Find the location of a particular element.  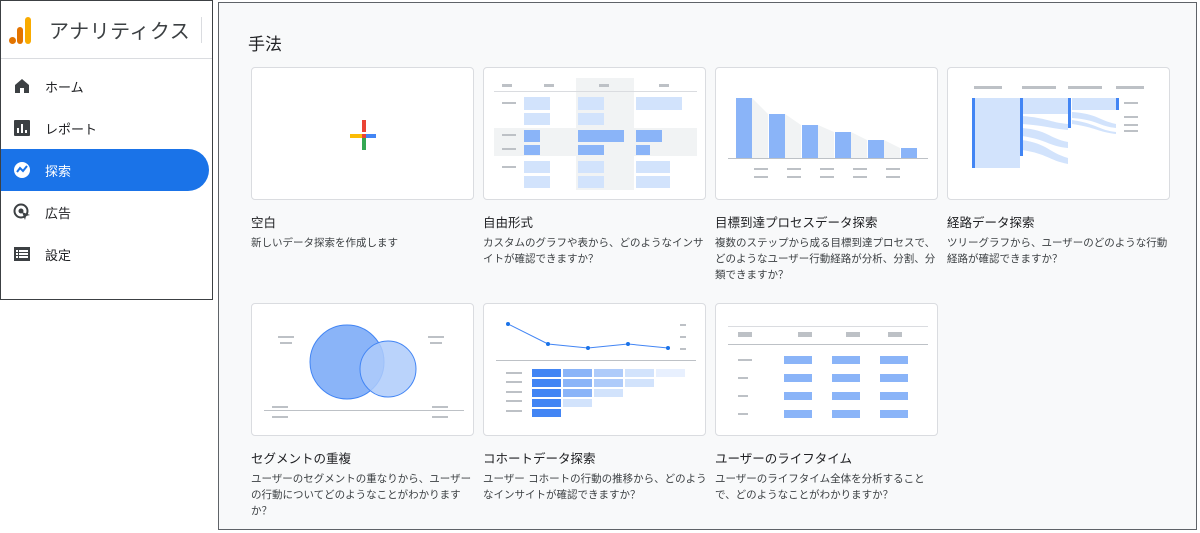

ads-cursor-icon is located at coordinates (22, 212).